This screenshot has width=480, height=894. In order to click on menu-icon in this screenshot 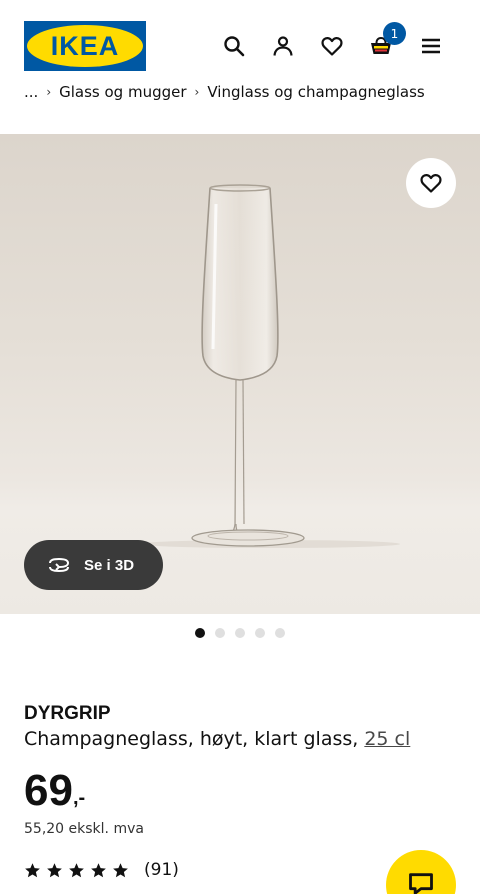, I will do `click(431, 46)`.